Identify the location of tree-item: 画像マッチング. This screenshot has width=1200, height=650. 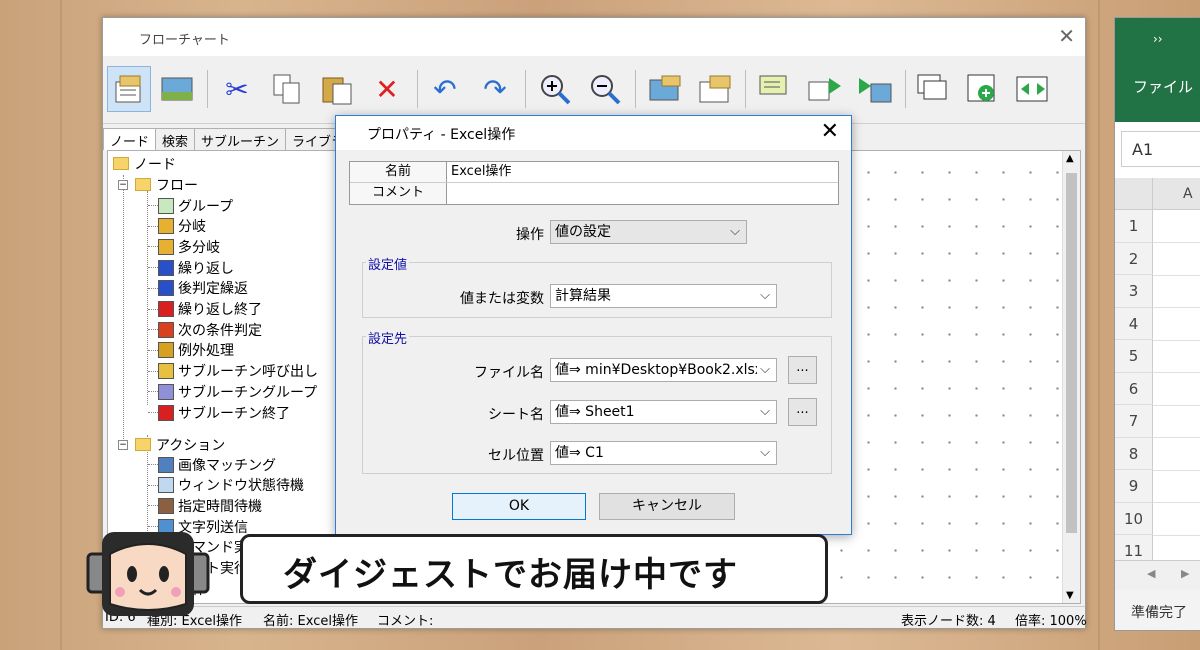
(217, 464).